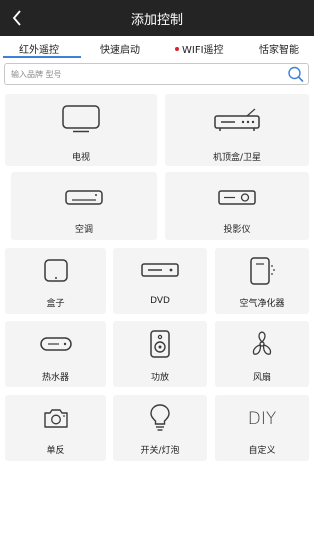 The height and width of the screenshot is (550, 320). What do you see at coordinates (160, 417) in the screenshot?
I see `light-bulb-icon` at bounding box center [160, 417].